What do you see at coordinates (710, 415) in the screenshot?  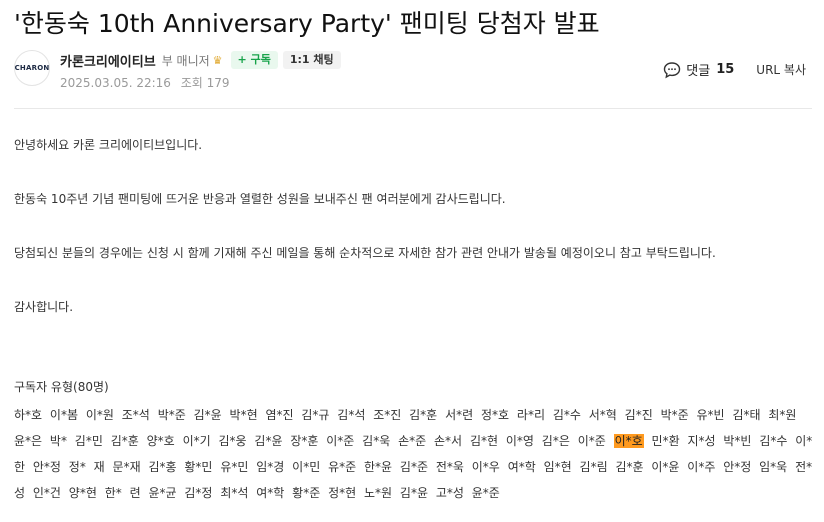 I see `winner-name: 유*빈` at bounding box center [710, 415].